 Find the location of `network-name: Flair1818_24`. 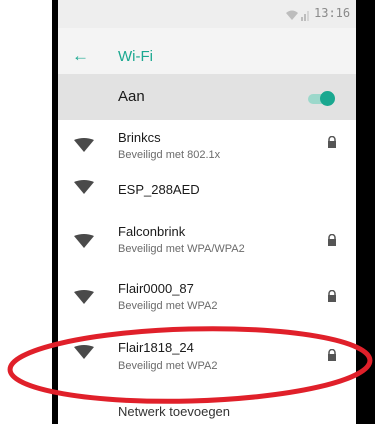

network-name: Flair1818_24 is located at coordinates (156, 347).